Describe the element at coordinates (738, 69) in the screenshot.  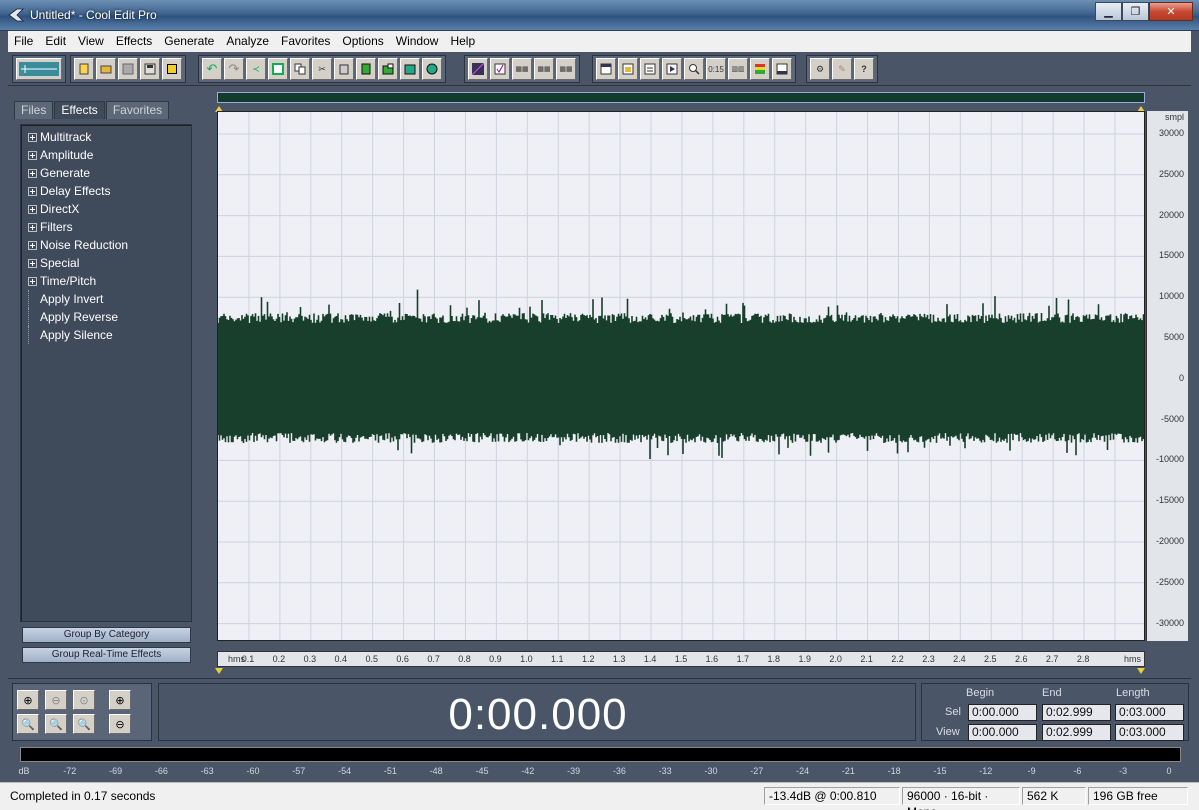
I see `frequency-analysis-button: ▥▥` at that location.